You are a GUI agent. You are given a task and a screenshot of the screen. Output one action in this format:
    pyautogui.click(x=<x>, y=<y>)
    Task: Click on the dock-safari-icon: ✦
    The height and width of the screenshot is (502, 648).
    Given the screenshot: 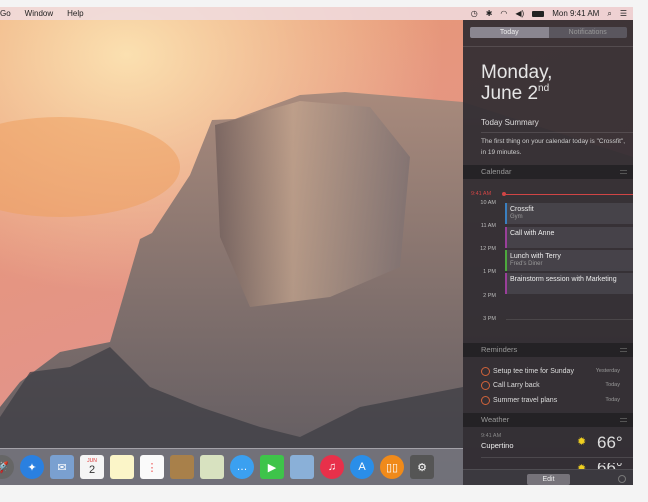 What is the action you would take?
    pyautogui.click(x=32, y=467)
    